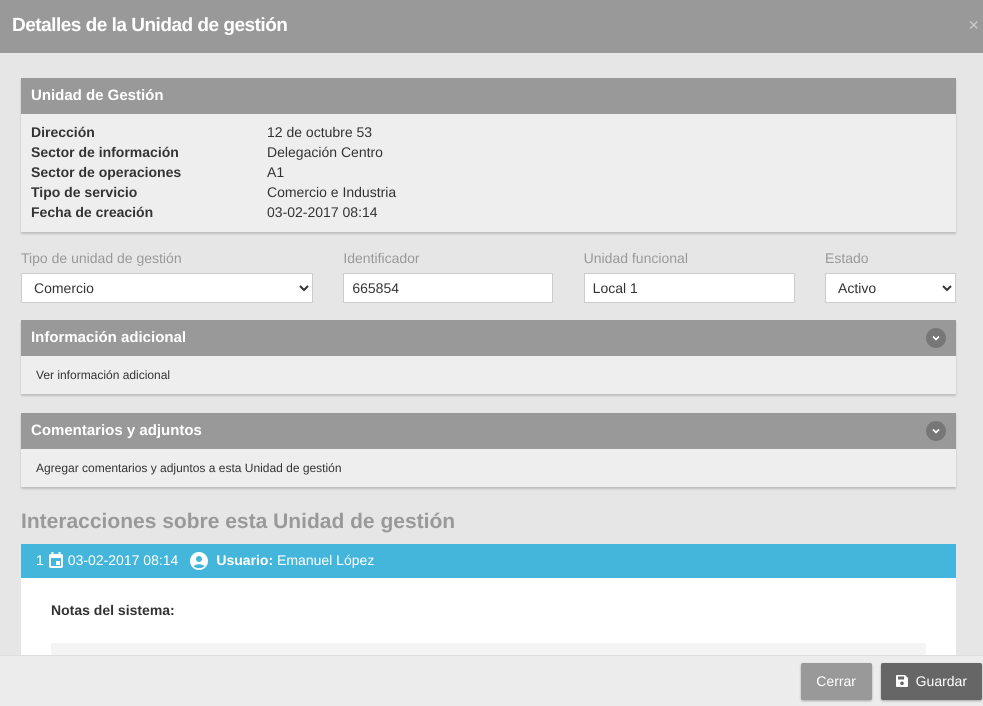 The width and height of the screenshot is (983, 706). Describe the element at coordinates (116, 430) in the screenshot. I see `panel-title: Comentarios y adjuntos` at that location.